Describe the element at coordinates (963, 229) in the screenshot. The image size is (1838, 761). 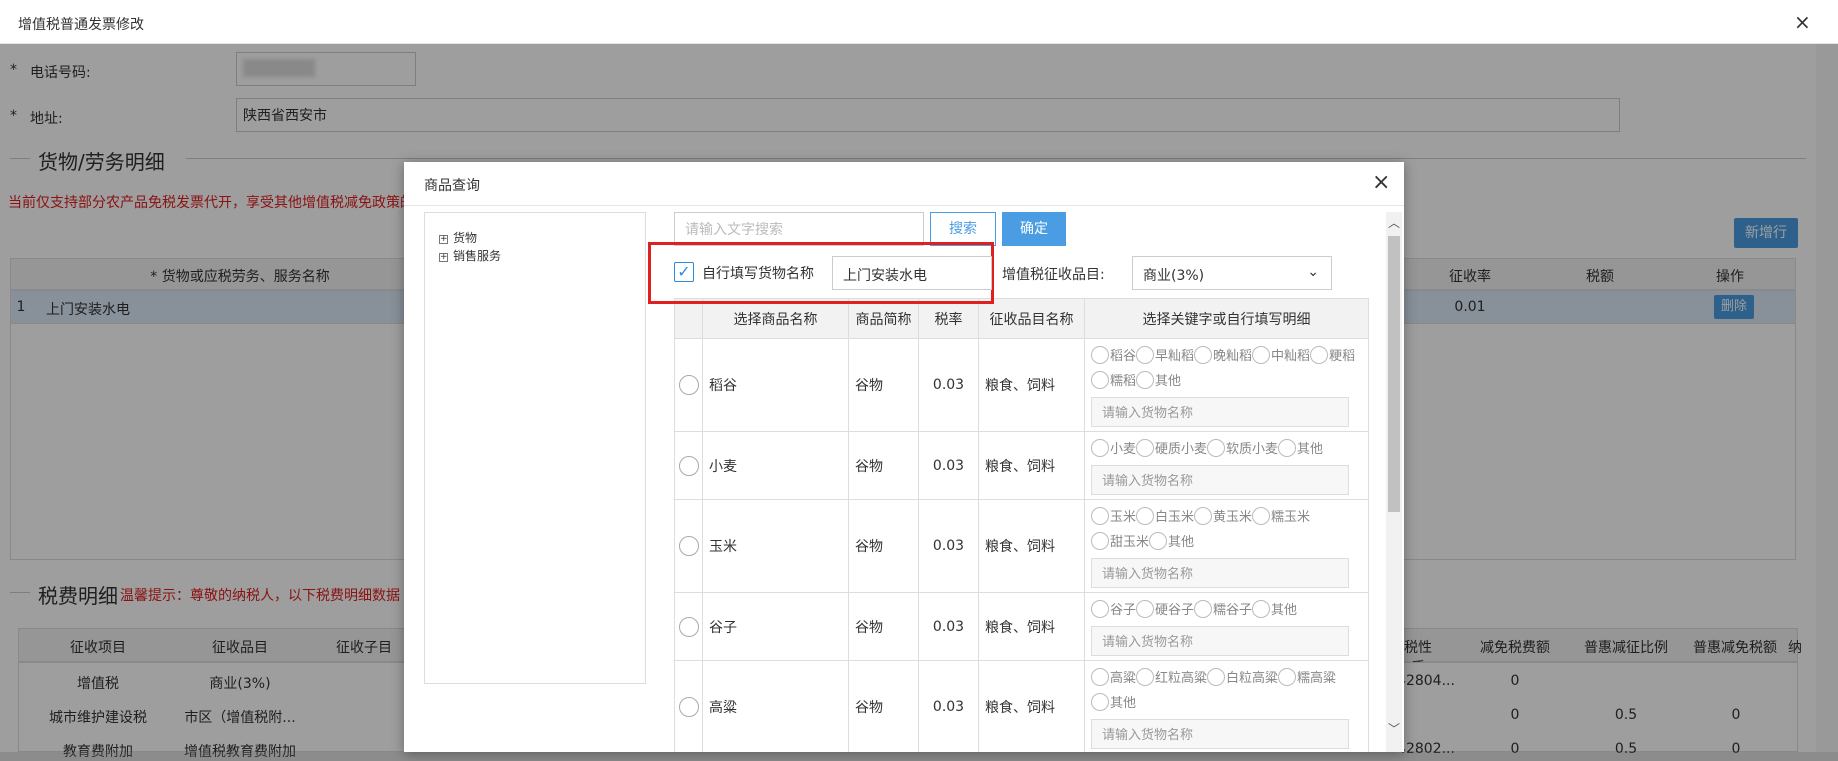
I see `search-button: 搜索` at that location.